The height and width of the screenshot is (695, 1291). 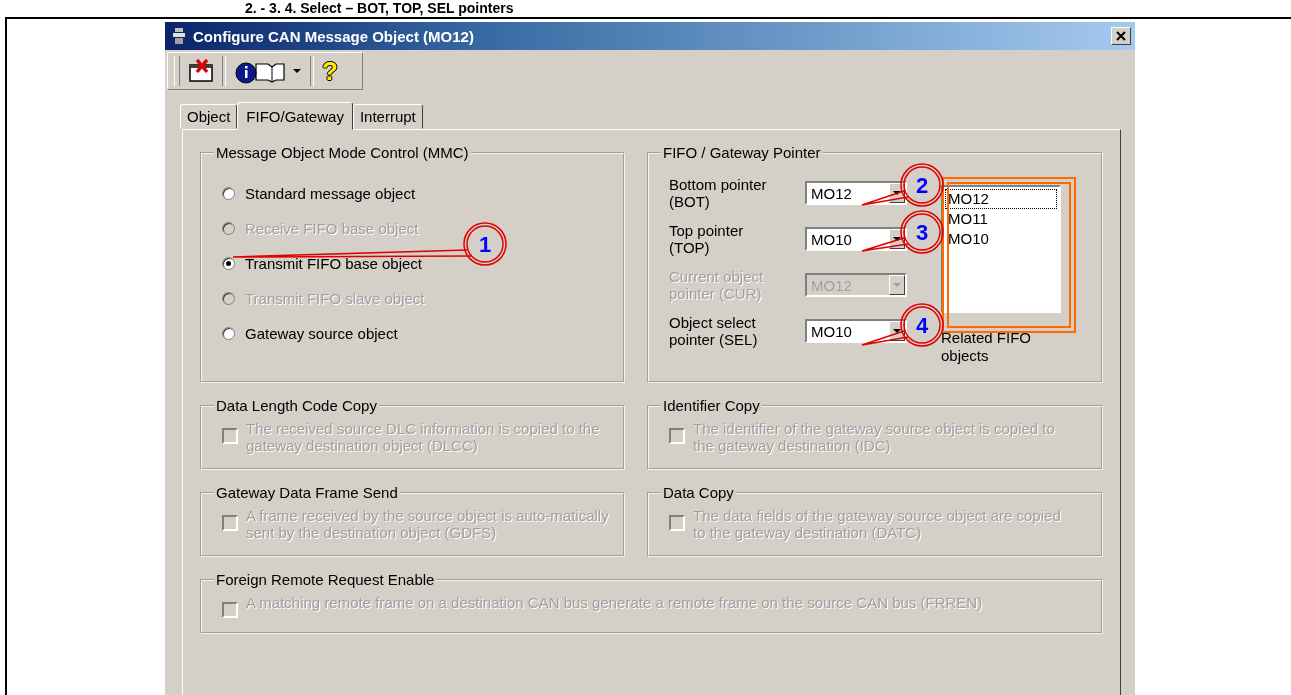 What do you see at coordinates (179, 36) in the screenshot?
I see `stack-icon` at bounding box center [179, 36].